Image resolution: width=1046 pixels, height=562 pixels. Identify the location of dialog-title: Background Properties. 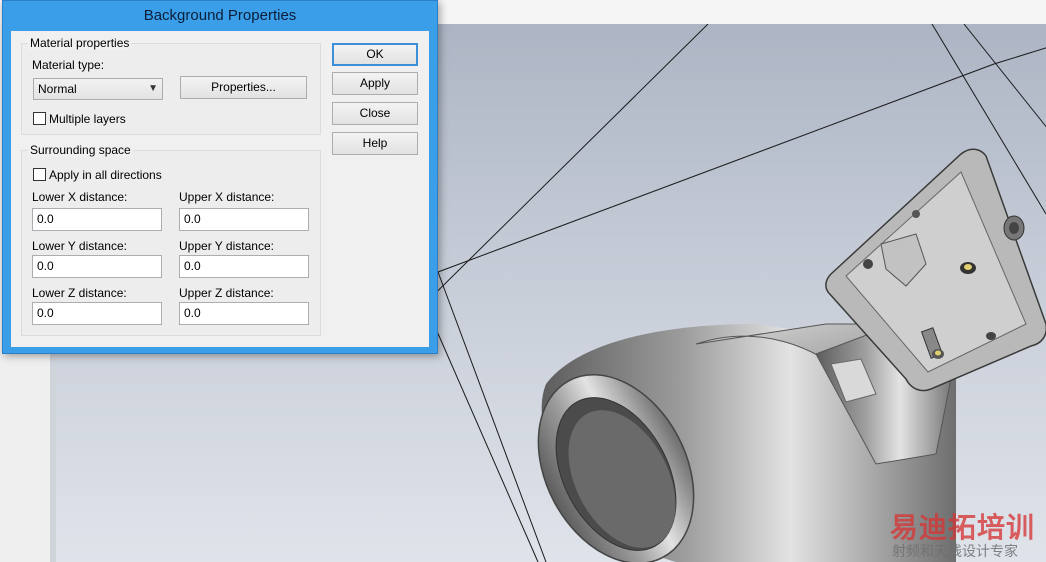
(220, 16).